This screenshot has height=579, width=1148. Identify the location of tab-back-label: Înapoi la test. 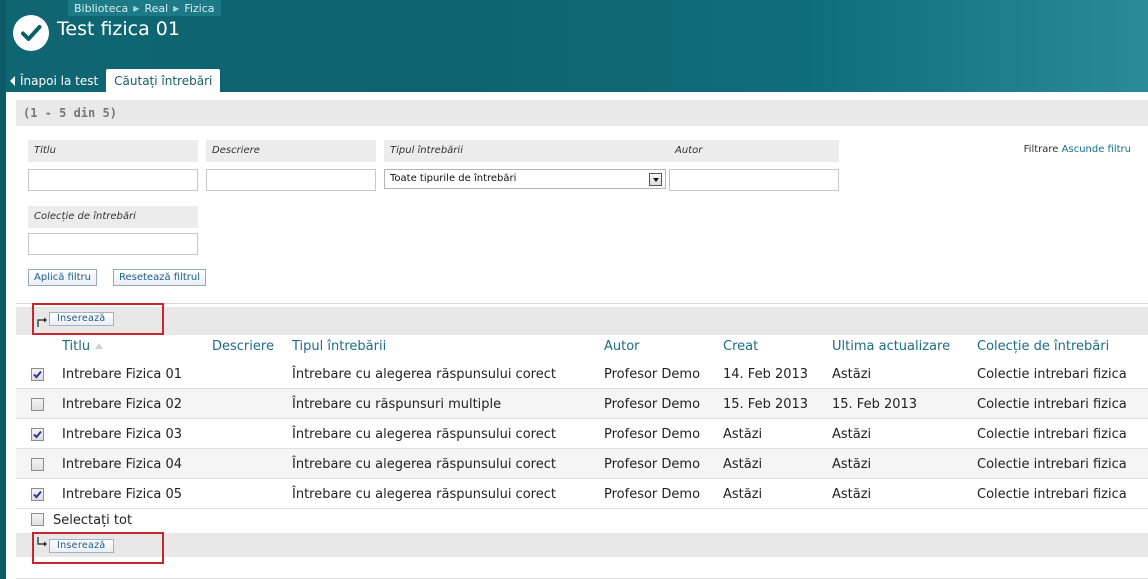
(59, 80).